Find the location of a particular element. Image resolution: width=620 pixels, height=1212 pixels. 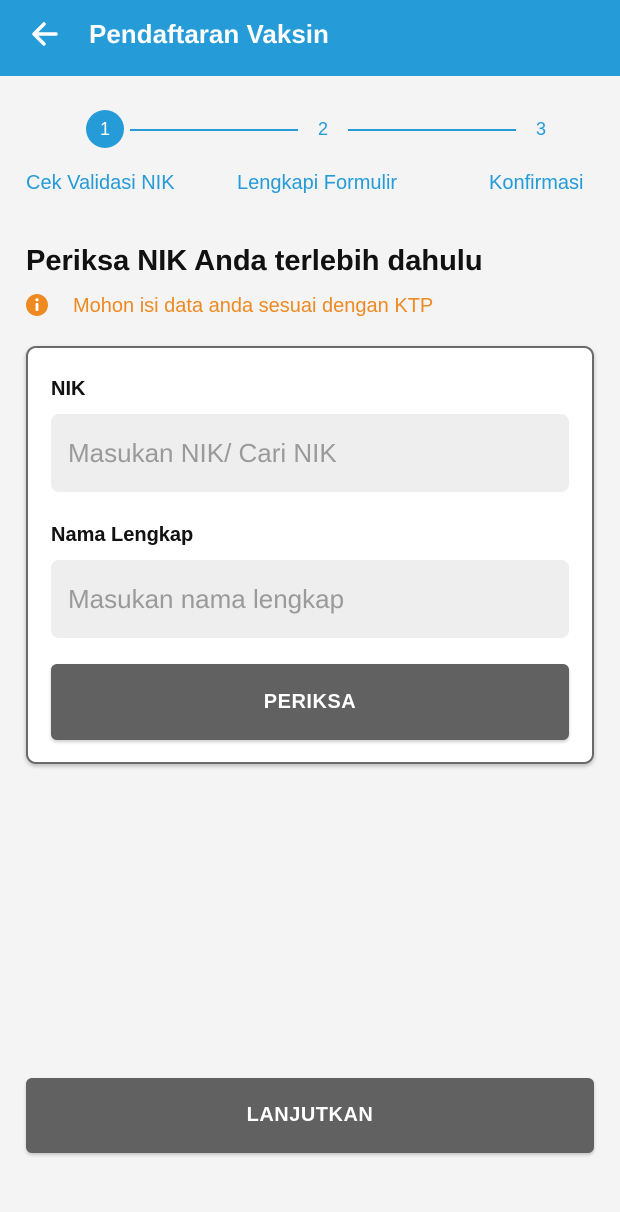

page-title: Pendaftaran Vaksin is located at coordinates (209, 34).